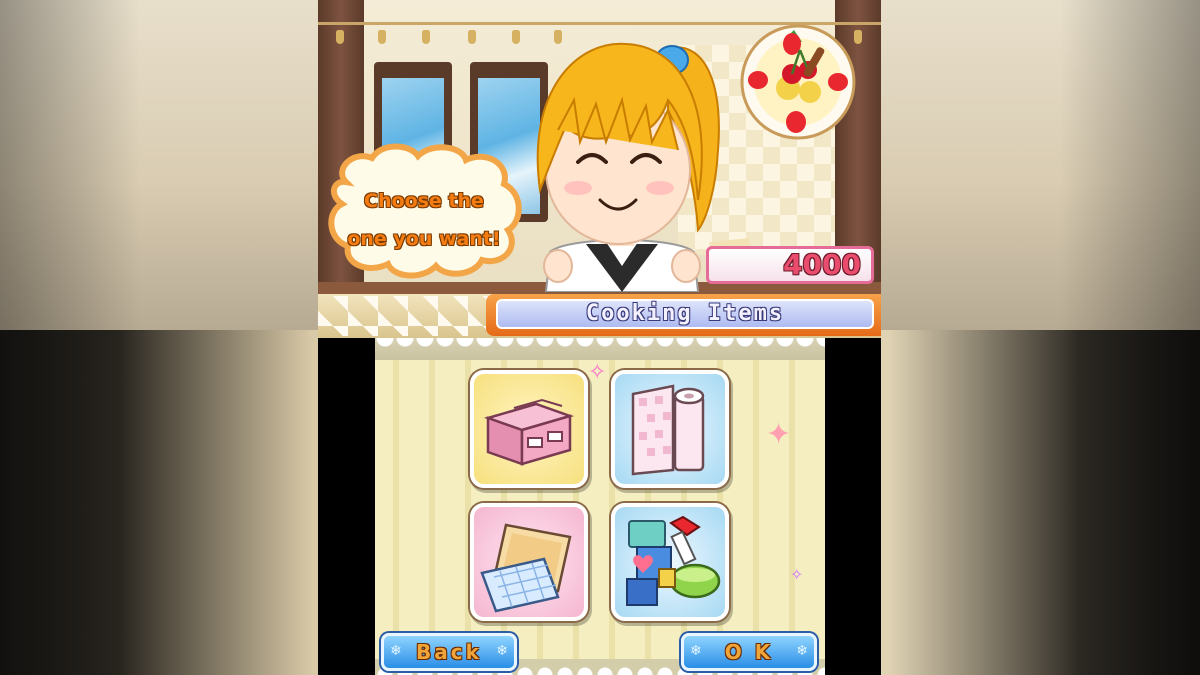  I want to click on back-button-label: Back, so click(449, 652).